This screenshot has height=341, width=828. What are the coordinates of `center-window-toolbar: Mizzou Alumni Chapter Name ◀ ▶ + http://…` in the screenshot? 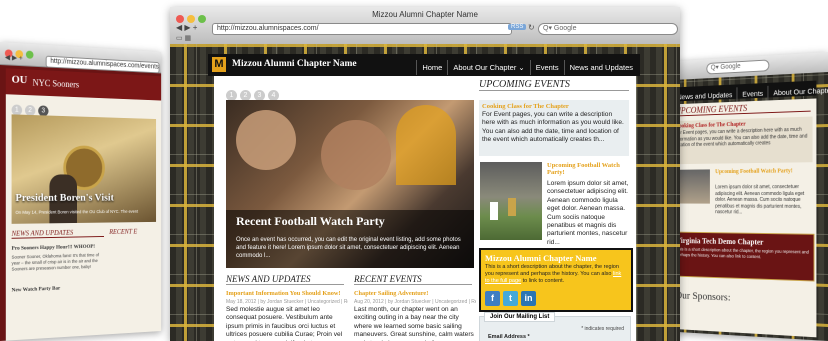 It's located at (425, 26).